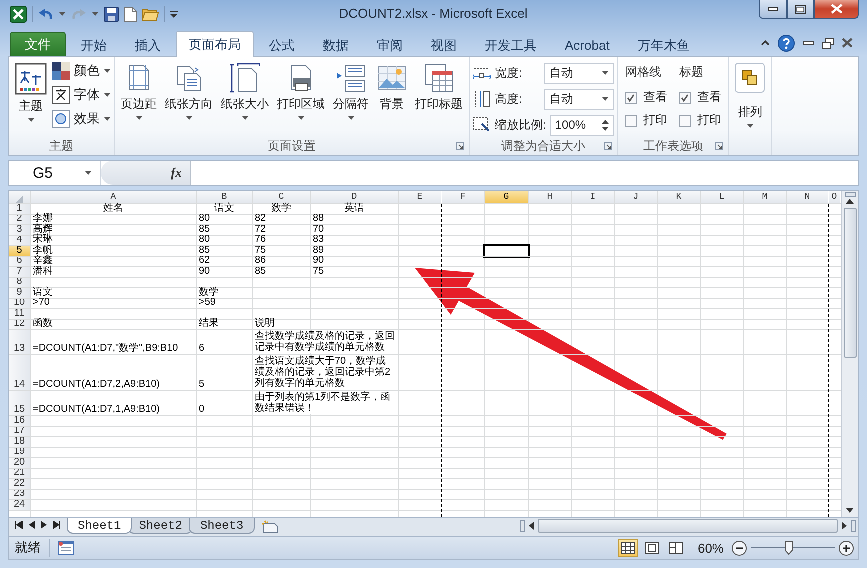 Image resolution: width=867 pixels, height=568 pixels. I want to click on ribbon-button: 分隔符, so click(351, 98).